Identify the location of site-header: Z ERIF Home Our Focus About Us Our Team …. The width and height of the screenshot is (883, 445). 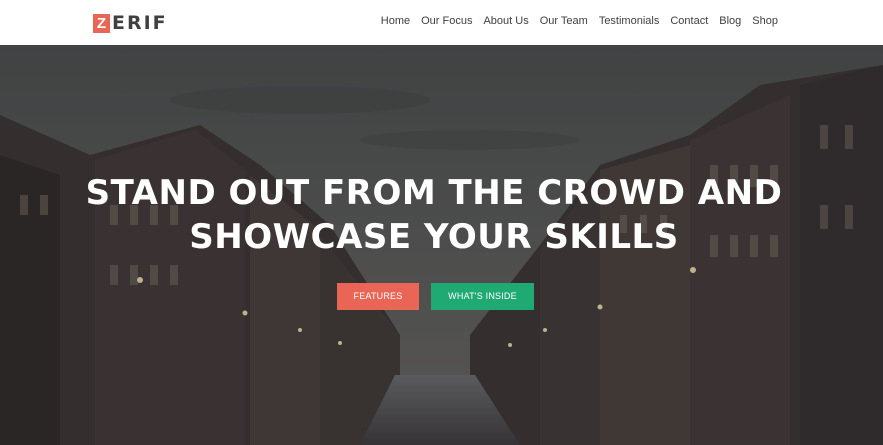
(441, 22).